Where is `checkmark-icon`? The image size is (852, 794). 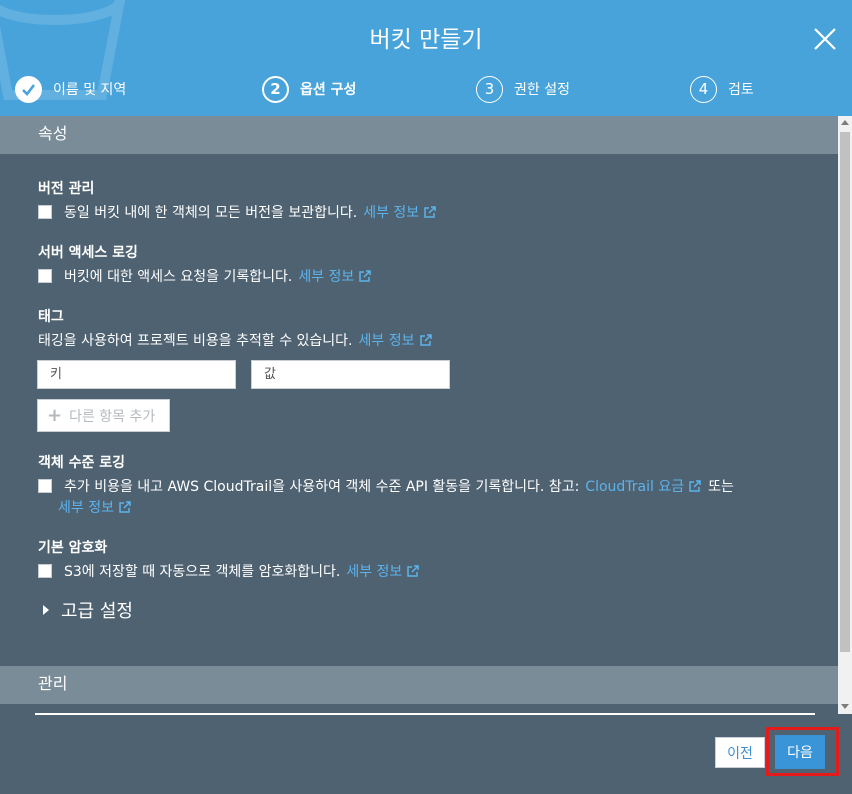 checkmark-icon is located at coordinates (28, 89).